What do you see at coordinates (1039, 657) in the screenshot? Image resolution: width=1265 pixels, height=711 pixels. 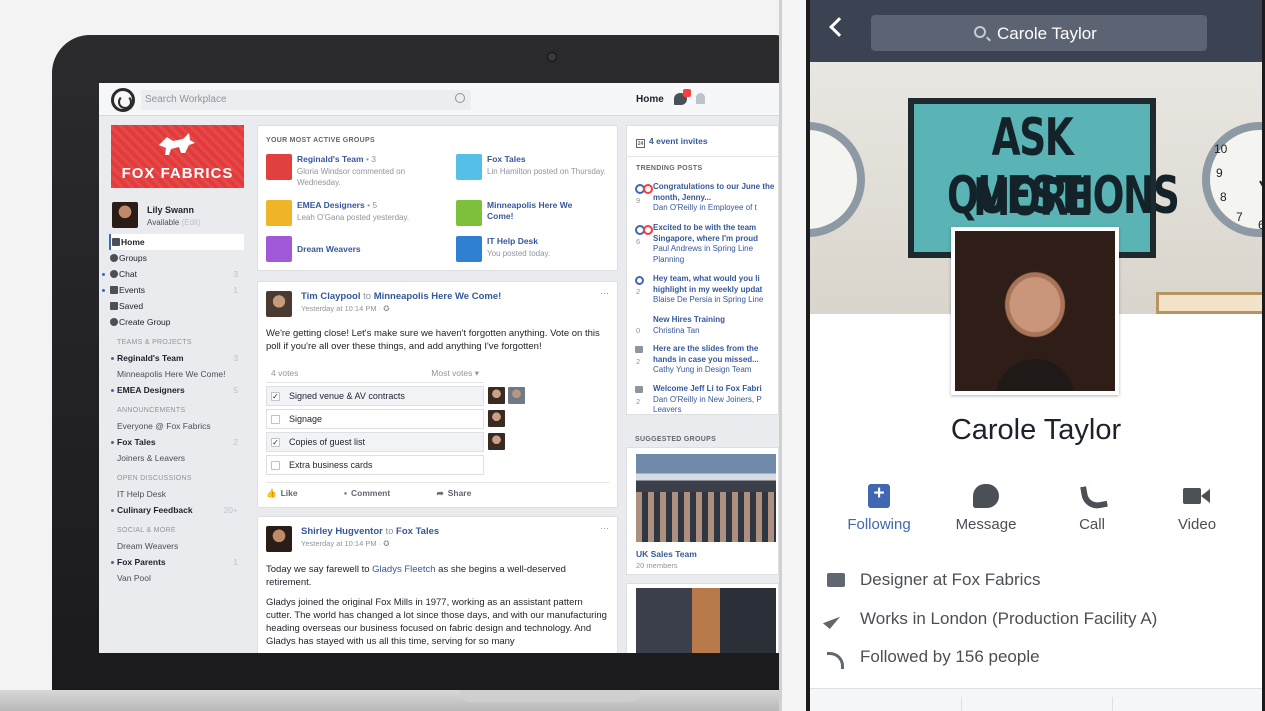 I see `info-row-followers: Followed by 156 people` at bounding box center [1039, 657].